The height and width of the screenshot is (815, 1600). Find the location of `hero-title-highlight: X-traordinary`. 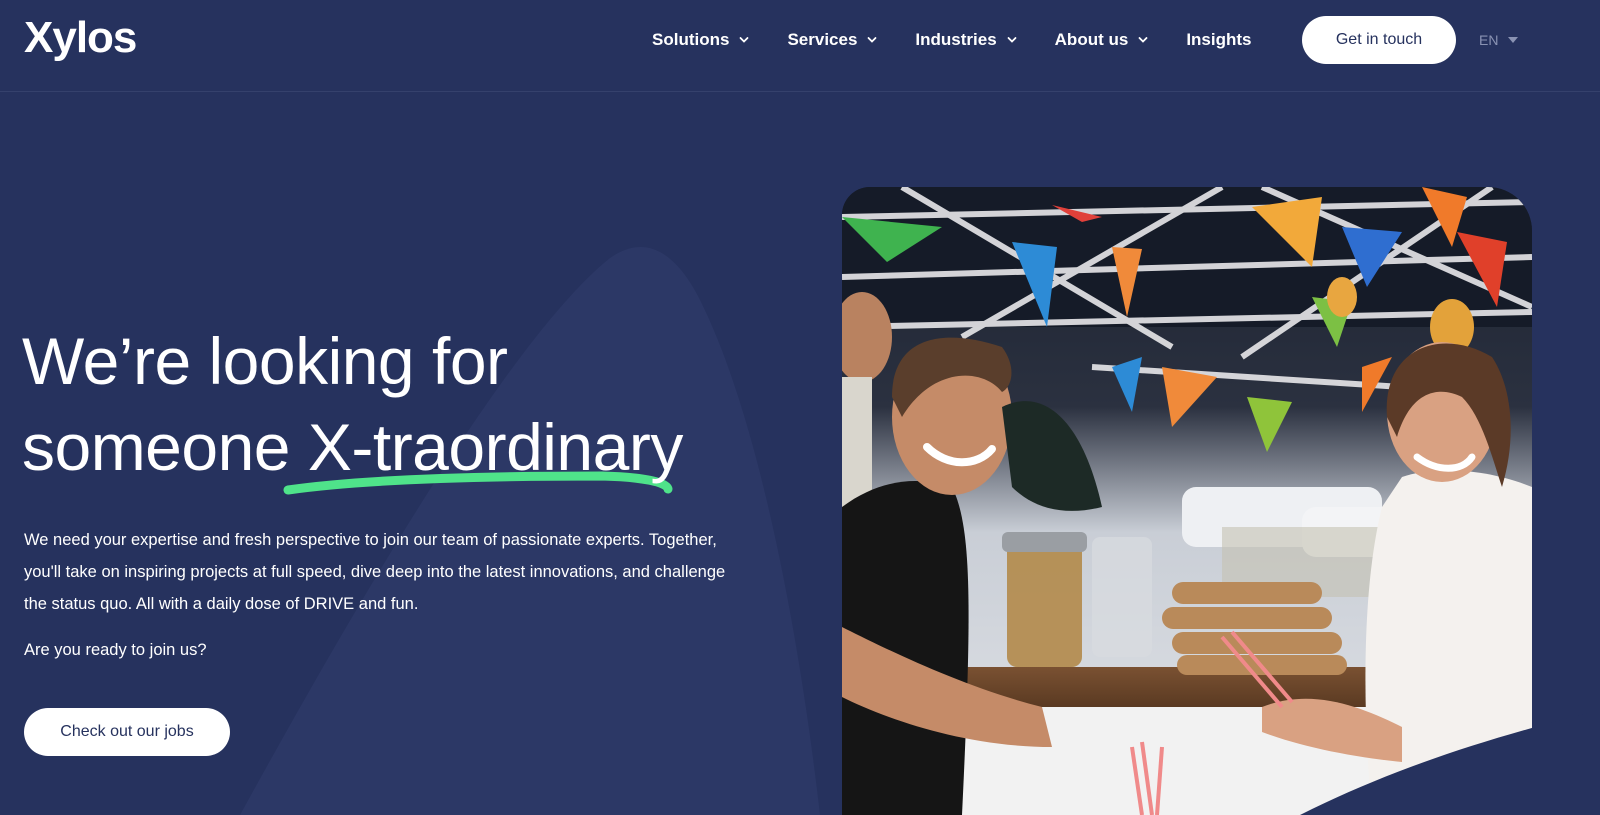

hero-title-highlight: X-traordinary is located at coordinates (495, 447).